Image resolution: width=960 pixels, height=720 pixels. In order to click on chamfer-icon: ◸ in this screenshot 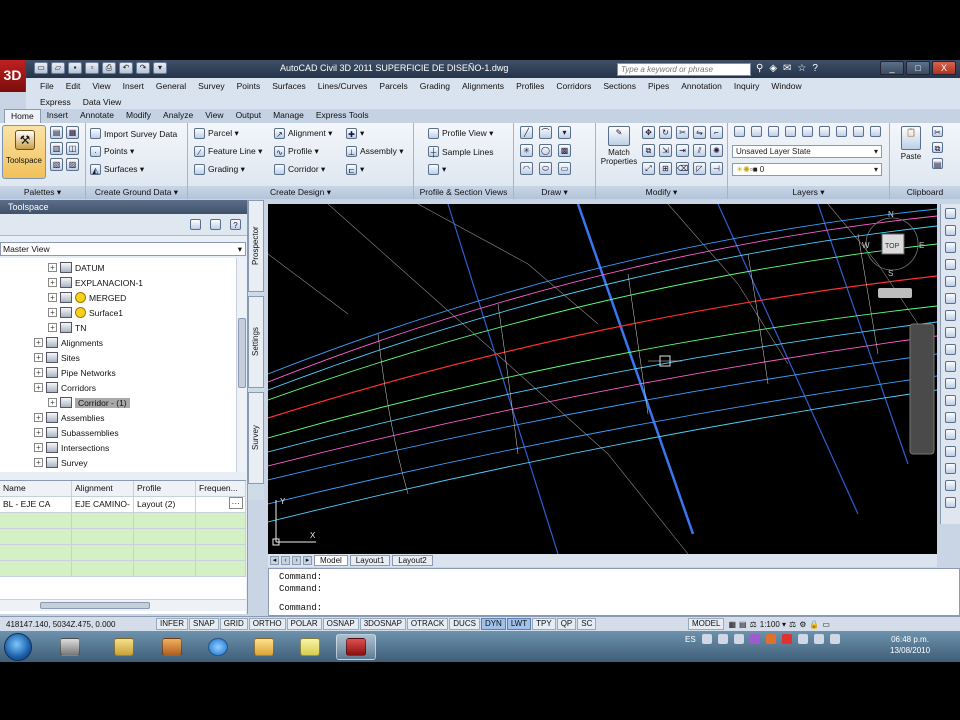, I will do `click(699, 168)`.